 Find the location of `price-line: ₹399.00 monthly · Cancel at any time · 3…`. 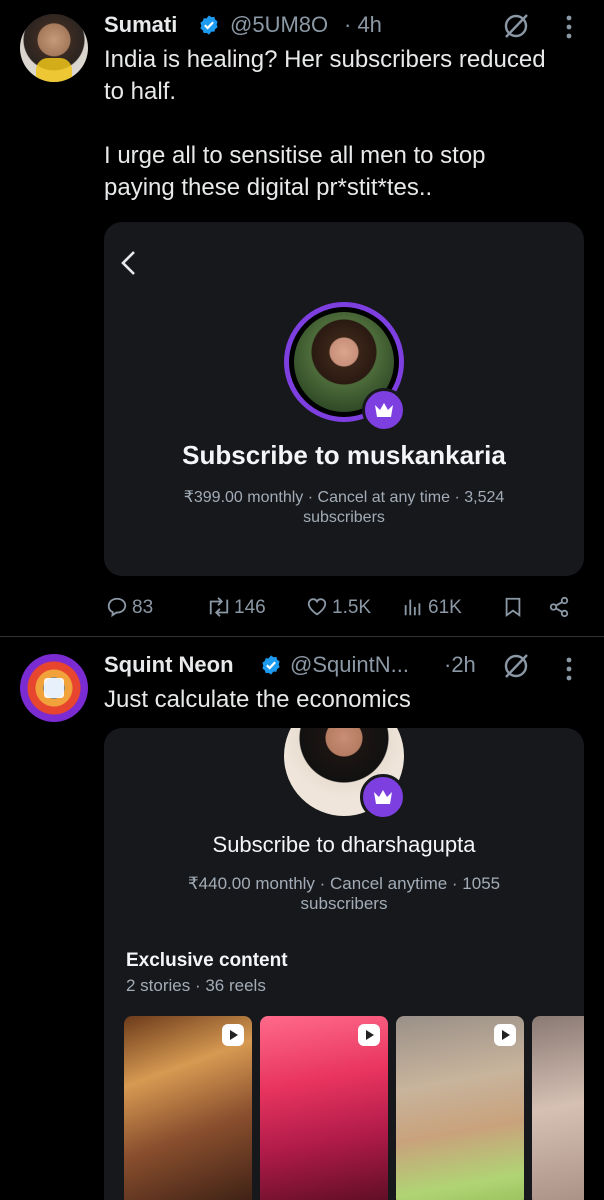

price-line: ₹399.00 monthly · Cancel at any time · 3… is located at coordinates (344, 497).